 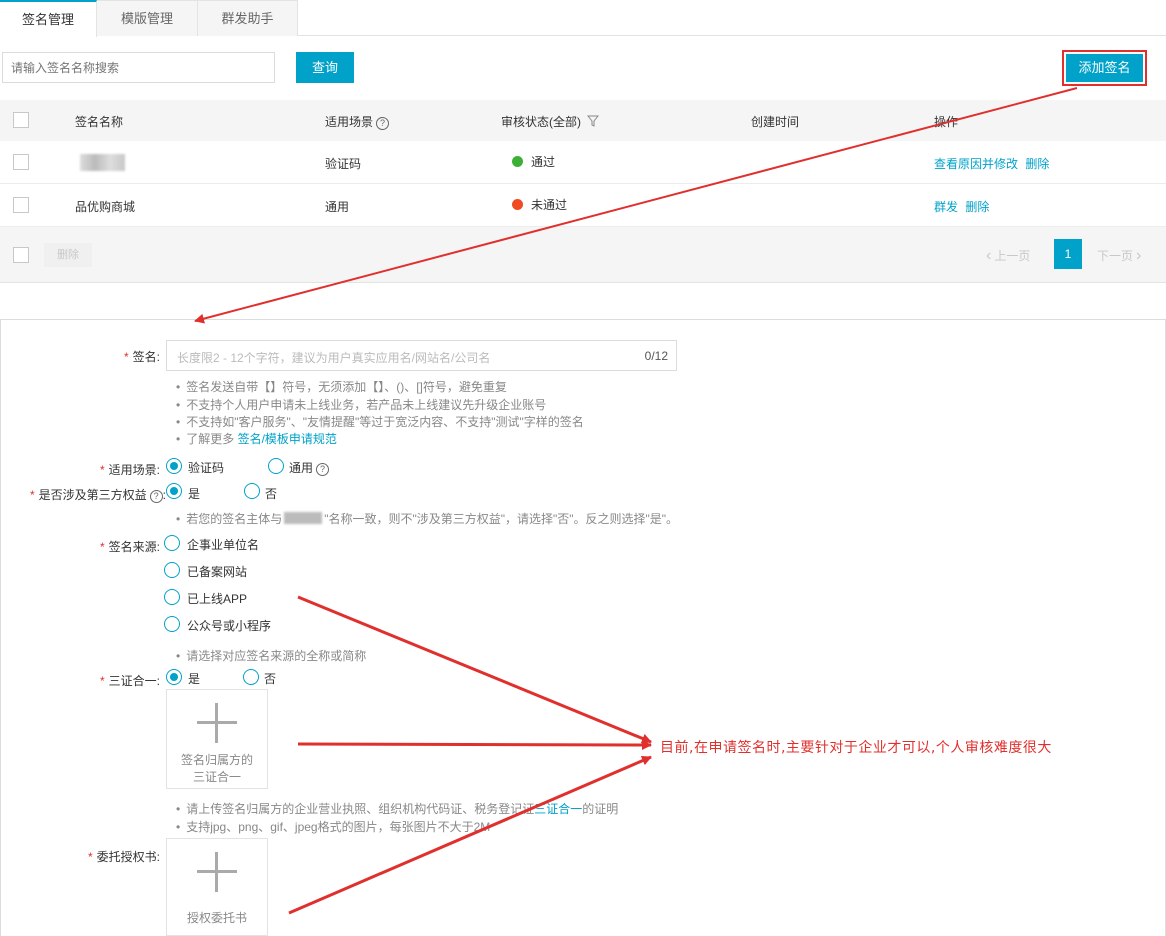 What do you see at coordinates (172, 570) in the screenshot?
I see `source-radio-website` at bounding box center [172, 570].